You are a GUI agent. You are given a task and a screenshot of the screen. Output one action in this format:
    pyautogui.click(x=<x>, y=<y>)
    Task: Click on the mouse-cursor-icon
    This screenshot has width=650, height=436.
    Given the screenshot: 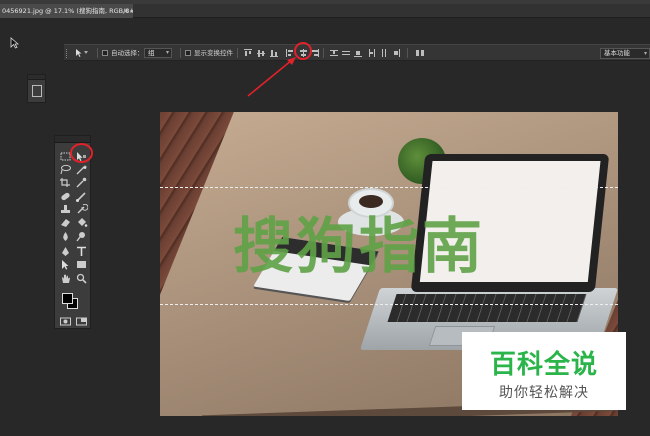 What is the action you would take?
    pyautogui.click(x=15, y=43)
    